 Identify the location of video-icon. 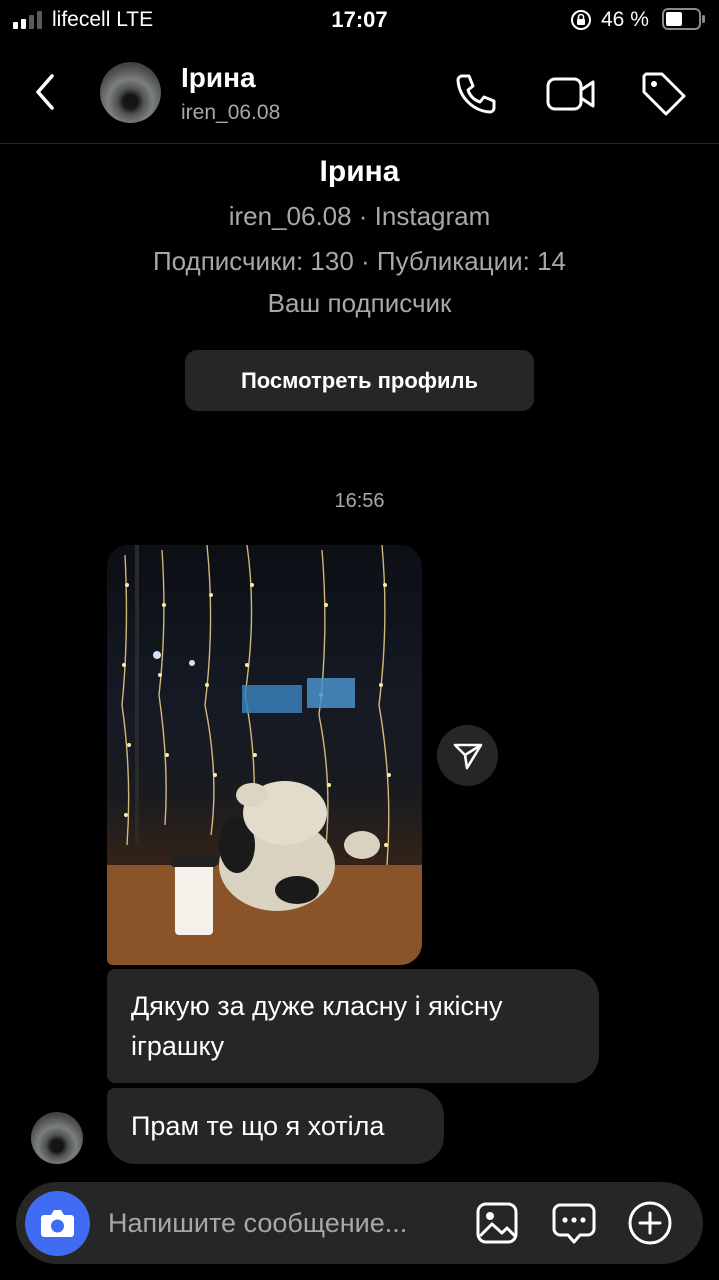
(571, 94).